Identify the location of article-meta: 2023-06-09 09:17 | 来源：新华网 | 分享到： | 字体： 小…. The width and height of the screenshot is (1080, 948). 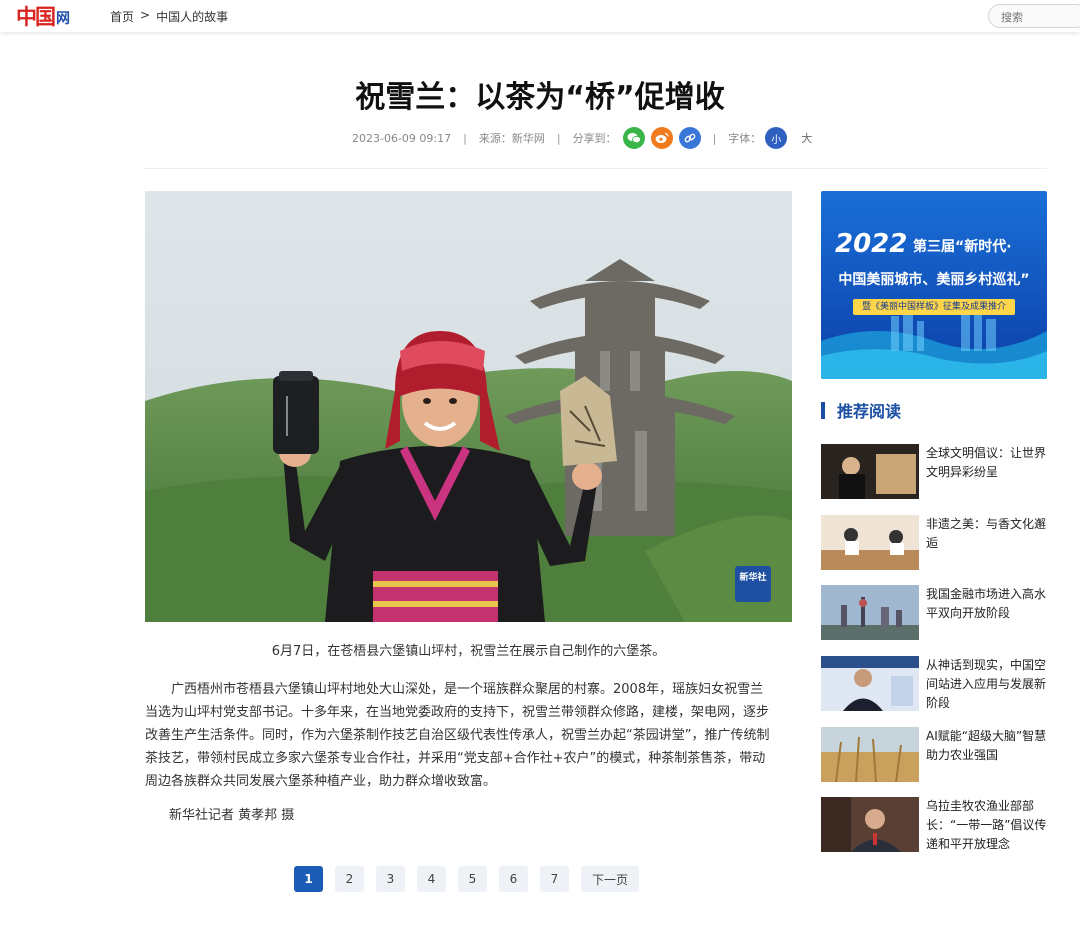
(582, 138).